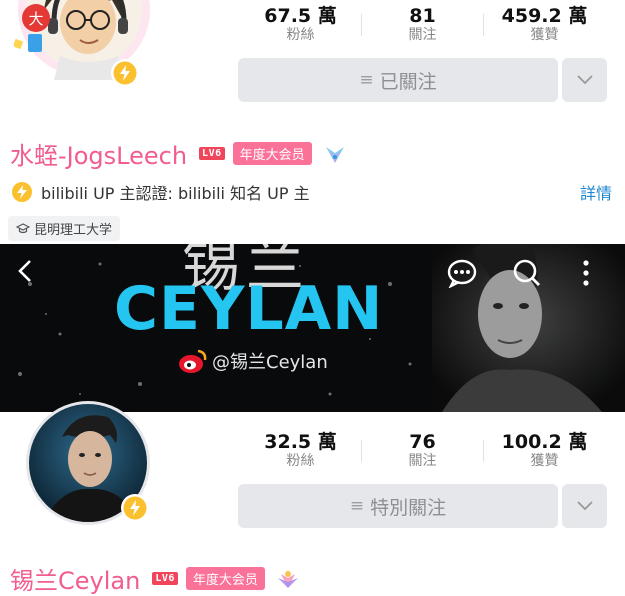  Describe the element at coordinates (408, 507) in the screenshot. I see `special-follow-label: 特別關注` at that location.